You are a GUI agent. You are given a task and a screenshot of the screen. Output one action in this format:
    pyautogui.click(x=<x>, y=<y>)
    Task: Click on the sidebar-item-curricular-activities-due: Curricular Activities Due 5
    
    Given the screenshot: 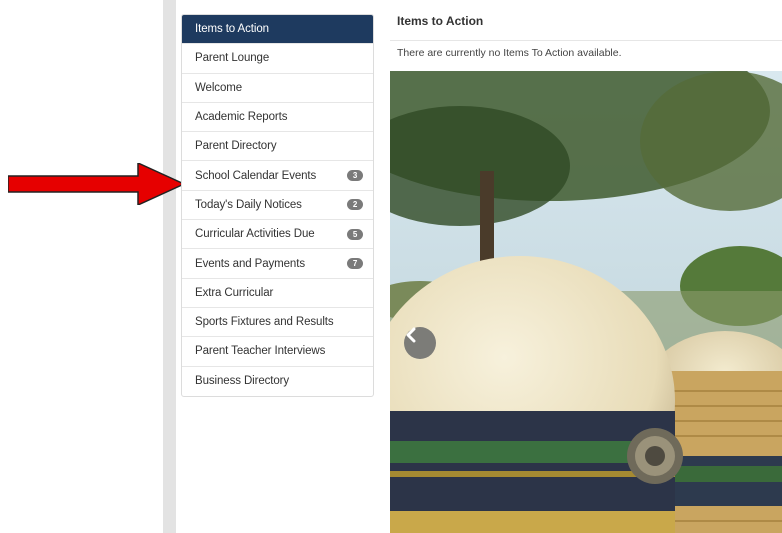 What is the action you would take?
    pyautogui.click(x=277, y=235)
    